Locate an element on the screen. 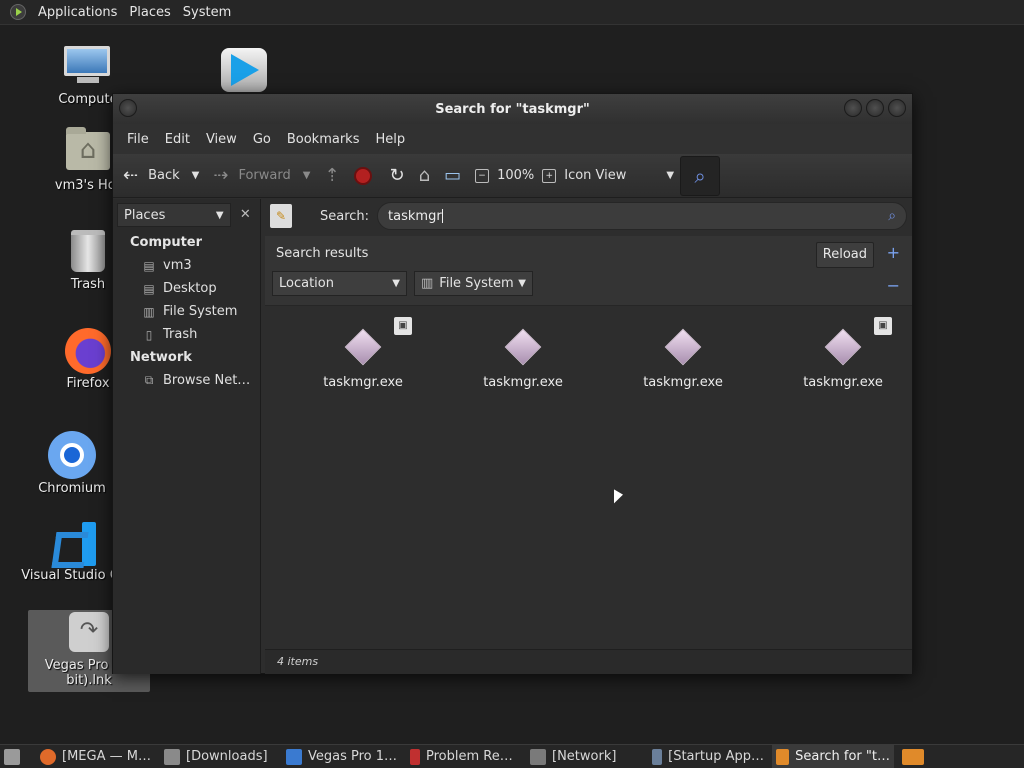  executable-file-icon is located at coordinates (843, 347).